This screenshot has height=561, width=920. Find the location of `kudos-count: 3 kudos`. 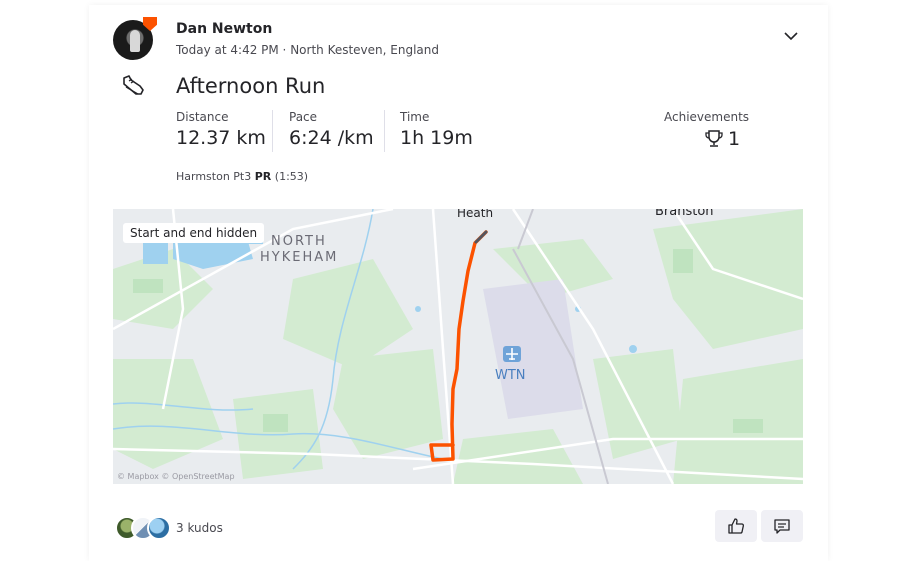

kudos-count: 3 kudos is located at coordinates (199, 528).